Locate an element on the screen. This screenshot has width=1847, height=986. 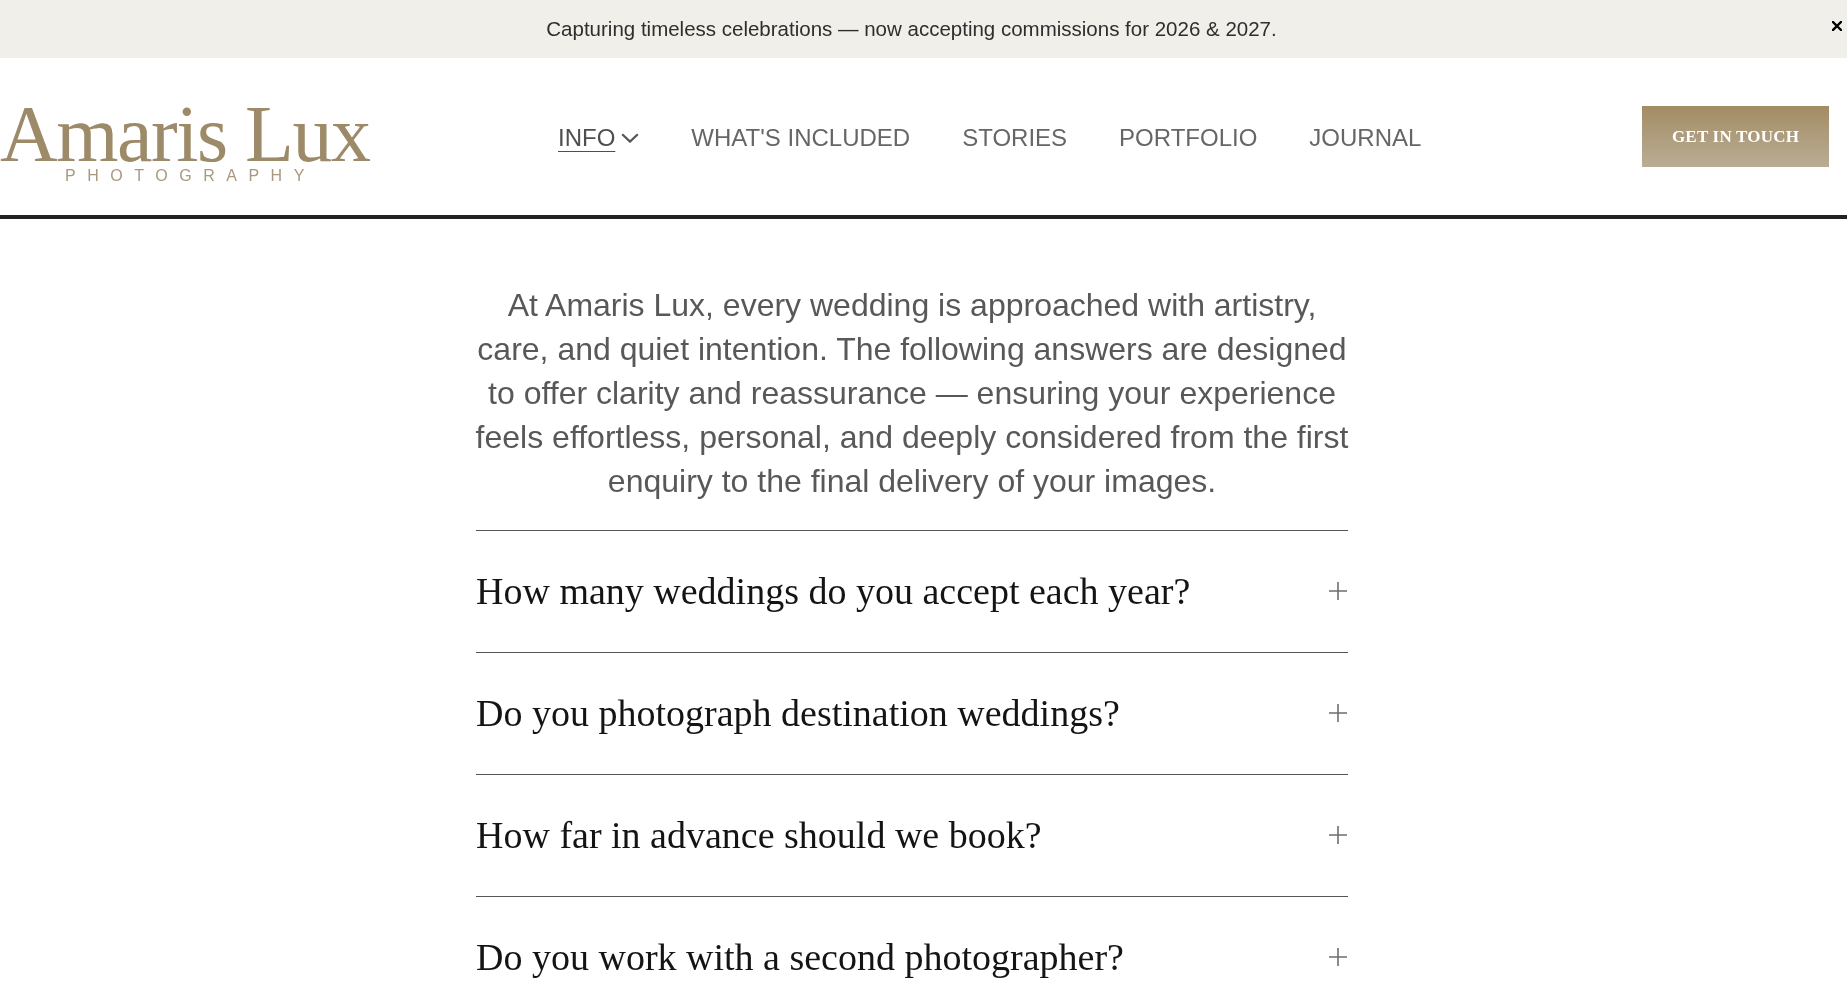
close-button is located at coordinates (1837, 26).